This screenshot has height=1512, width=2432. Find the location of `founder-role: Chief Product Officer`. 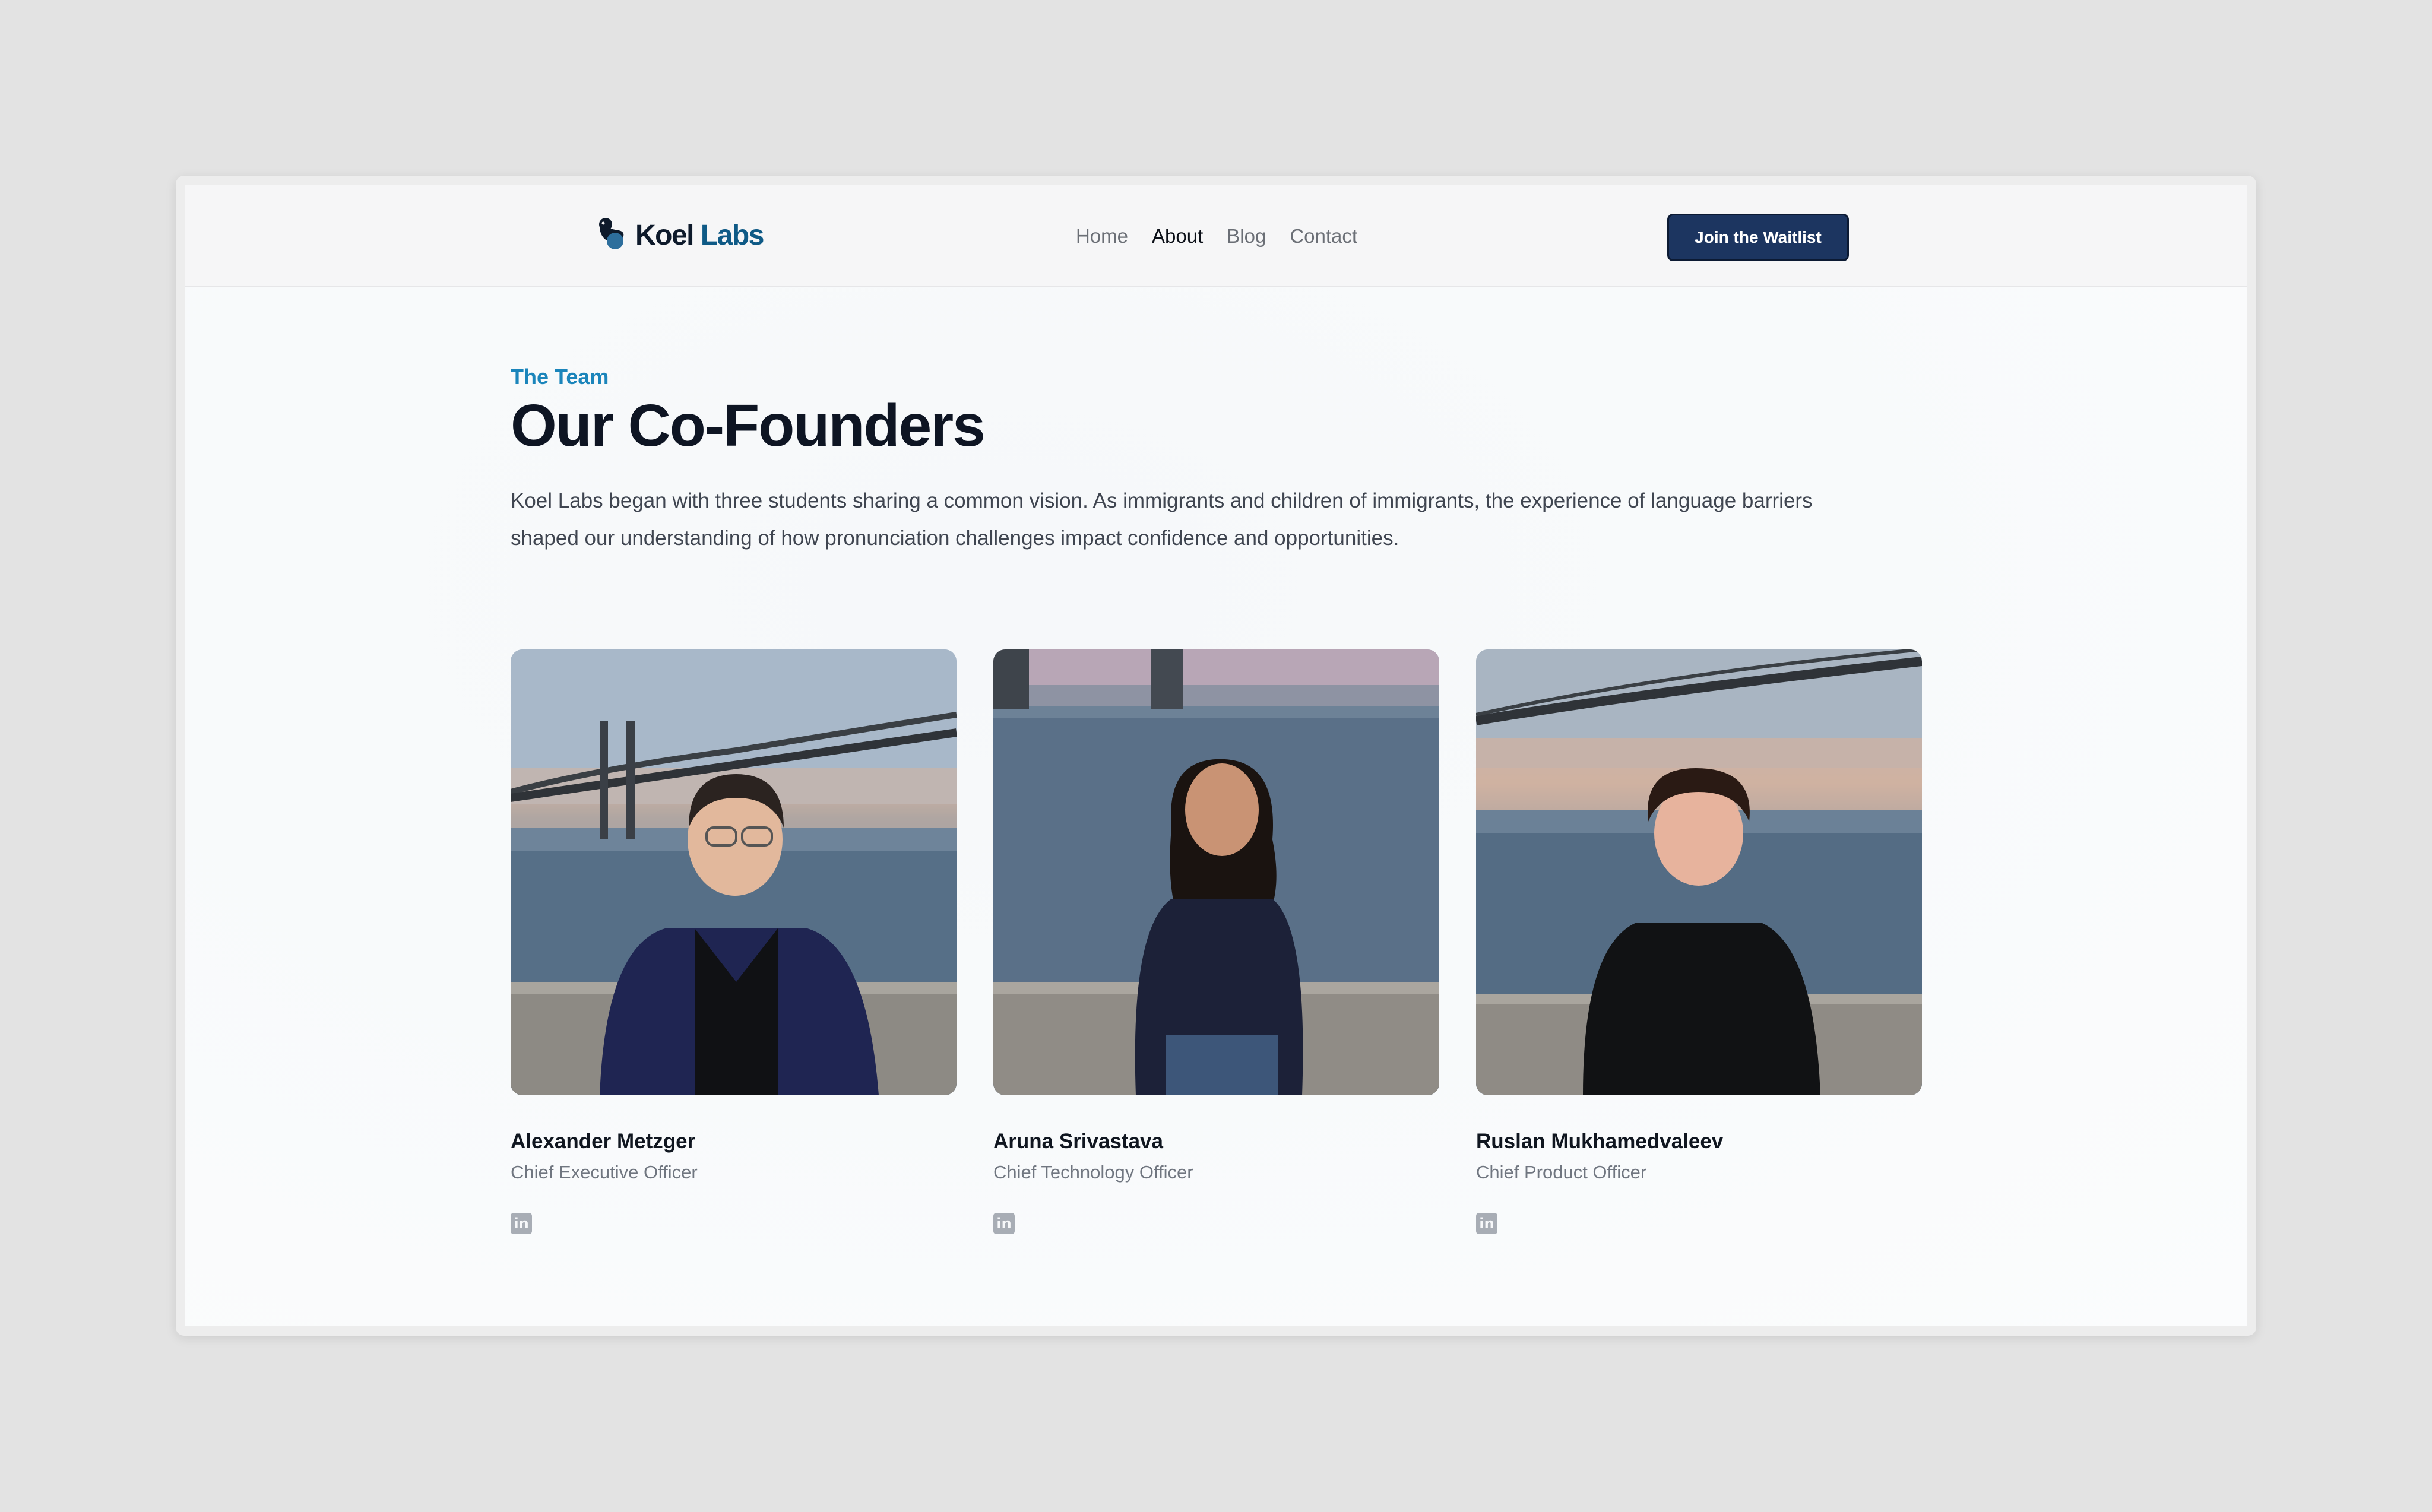

founder-role: Chief Product Officer is located at coordinates (1561, 1172).